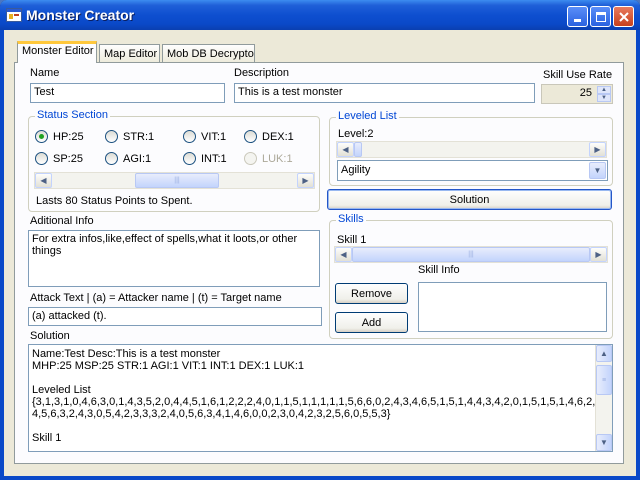 The width and height of the screenshot is (640, 480). What do you see at coordinates (577, 16) in the screenshot?
I see `minimize-button` at bounding box center [577, 16].